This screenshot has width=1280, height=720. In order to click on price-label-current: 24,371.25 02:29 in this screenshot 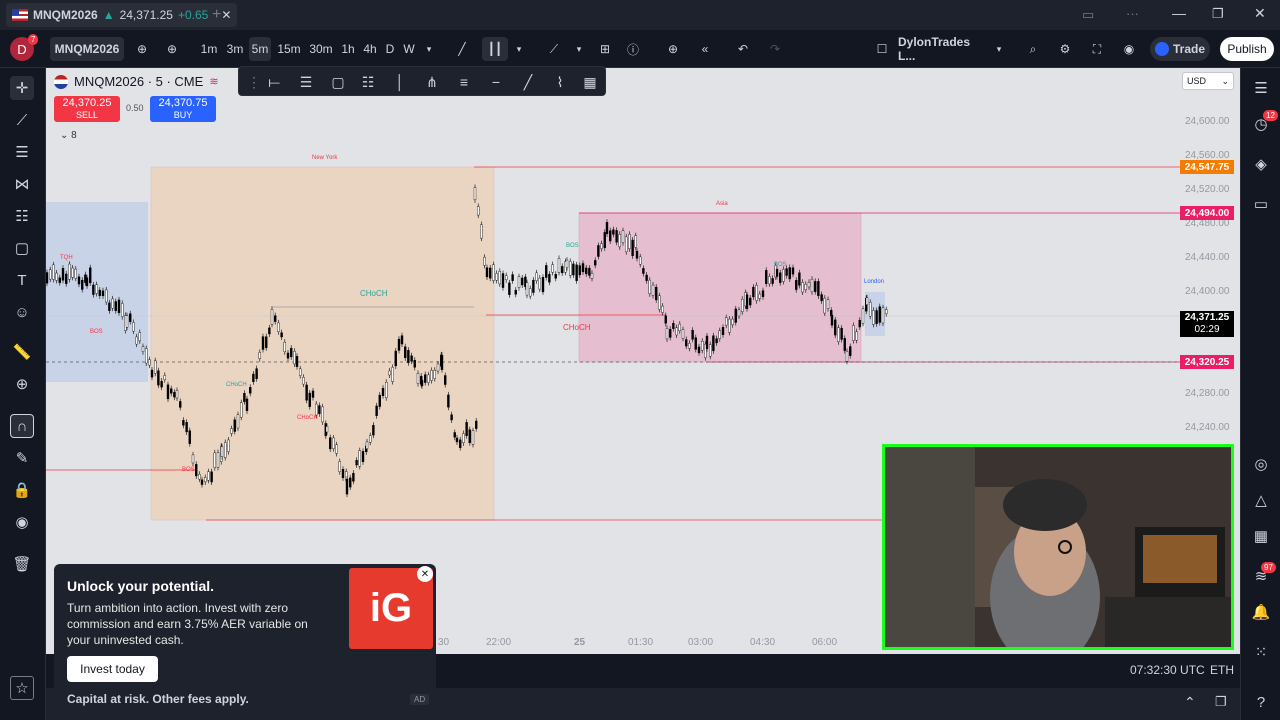, I will do `click(1207, 324)`.